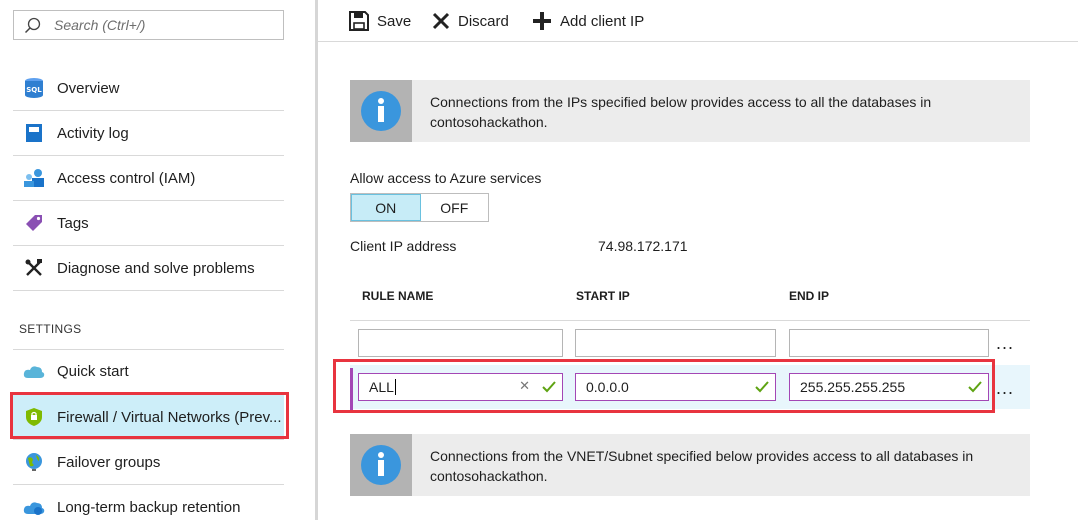 The image size is (1078, 520). What do you see at coordinates (664, 386) in the screenshot?
I see `highlight-box-rule-row` at bounding box center [664, 386].